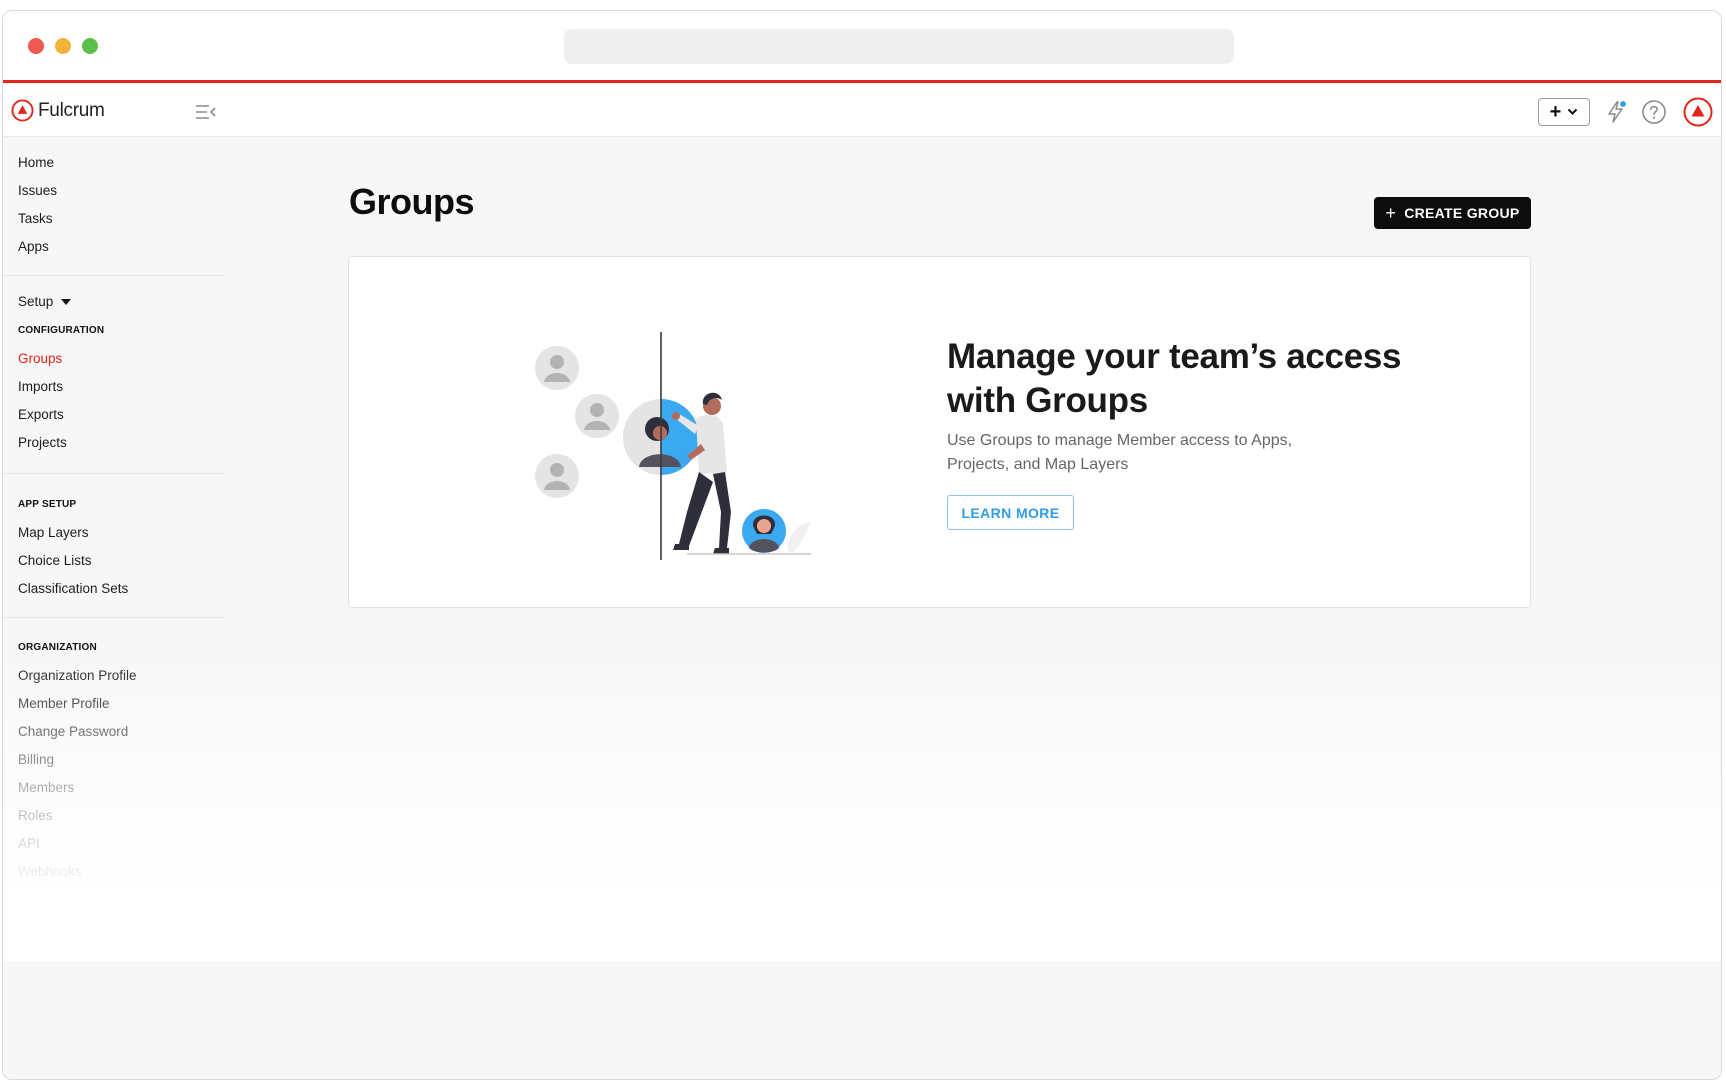 The image size is (1726, 1080). What do you see at coordinates (33, 246) in the screenshot?
I see `sidebar-item-apps: Apps` at bounding box center [33, 246].